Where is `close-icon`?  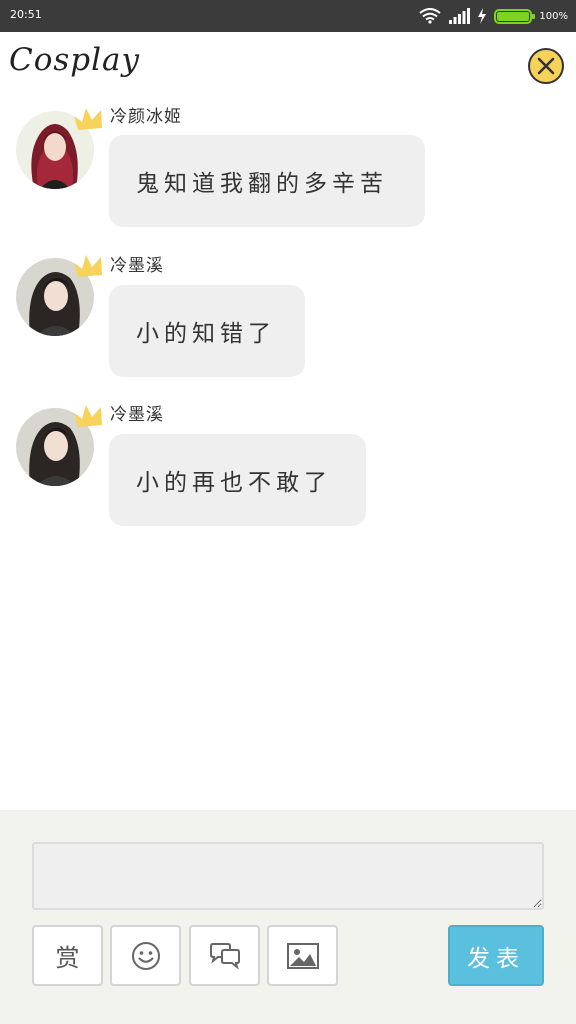 close-icon is located at coordinates (546, 66).